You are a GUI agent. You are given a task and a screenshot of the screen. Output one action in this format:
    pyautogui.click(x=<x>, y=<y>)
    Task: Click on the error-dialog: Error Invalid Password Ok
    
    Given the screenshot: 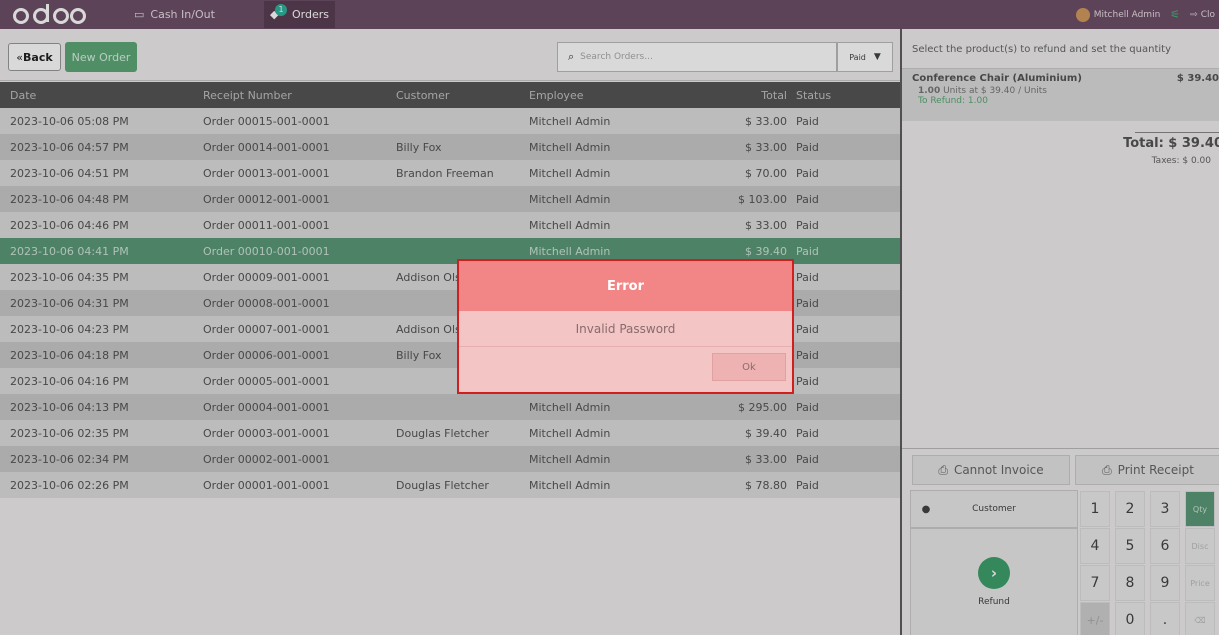 What is the action you would take?
    pyautogui.click(x=625, y=326)
    